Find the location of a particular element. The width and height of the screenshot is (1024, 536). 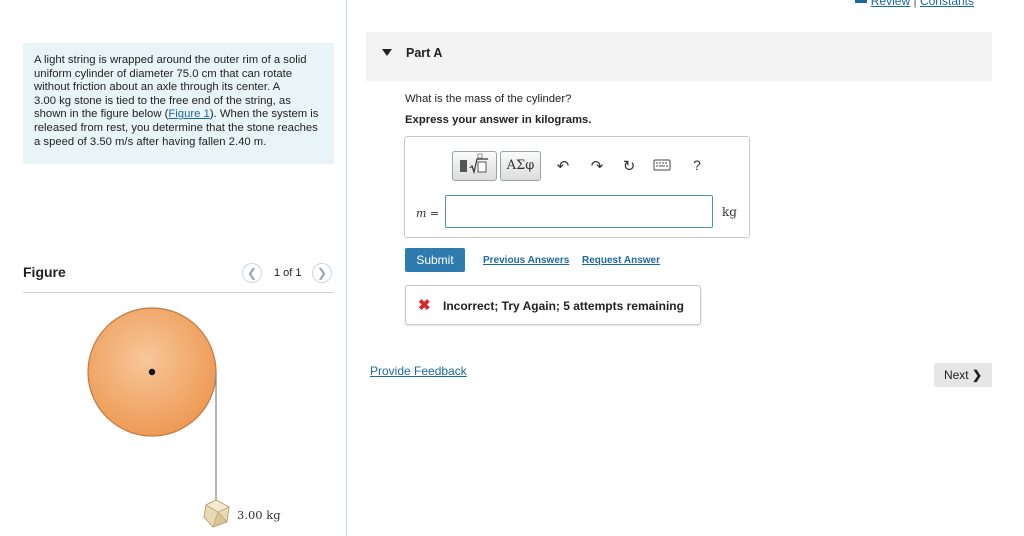

submit-button: Submit is located at coordinates (435, 260).